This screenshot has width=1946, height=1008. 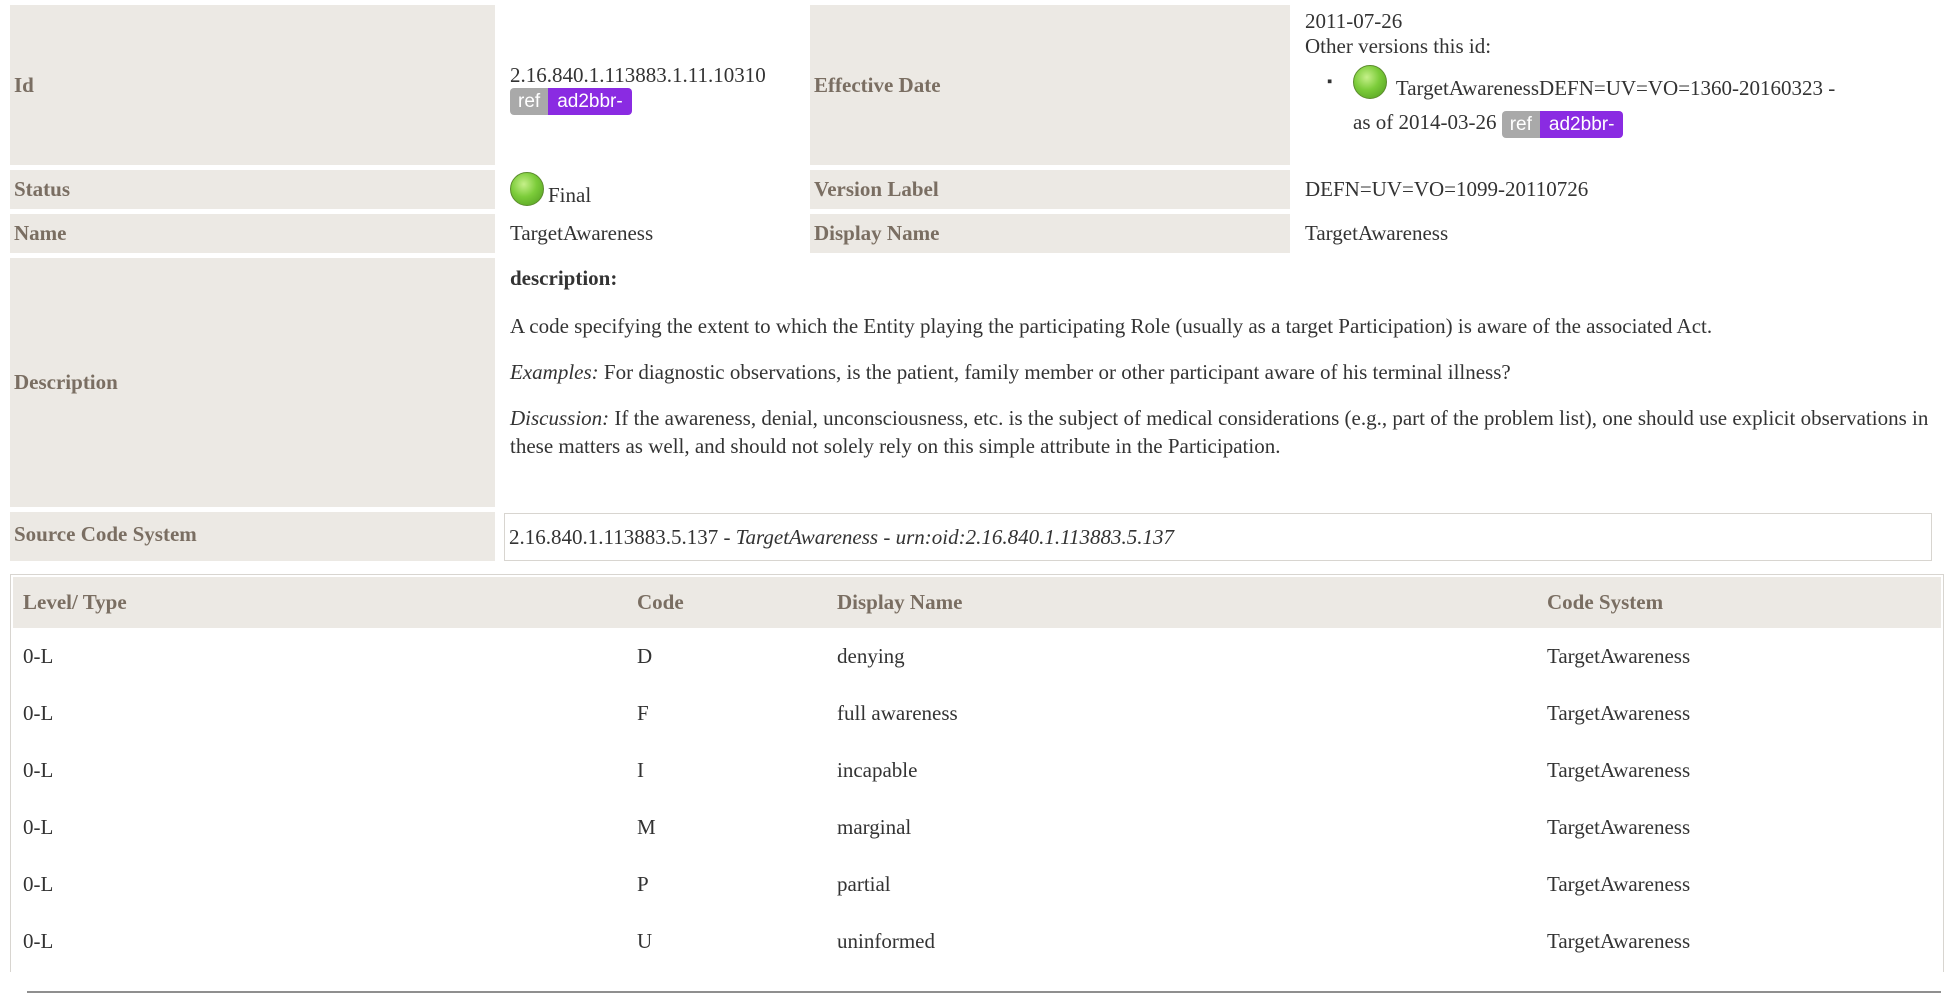 What do you see at coordinates (320, 602) in the screenshot?
I see `column-header-level-type: Level/ Type` at bounding box center [320, 602].